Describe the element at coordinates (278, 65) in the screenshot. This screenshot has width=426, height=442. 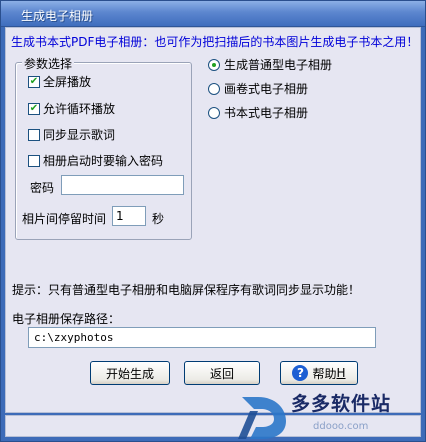
I see `radio-label: 生成普通型电子相册` at that location.